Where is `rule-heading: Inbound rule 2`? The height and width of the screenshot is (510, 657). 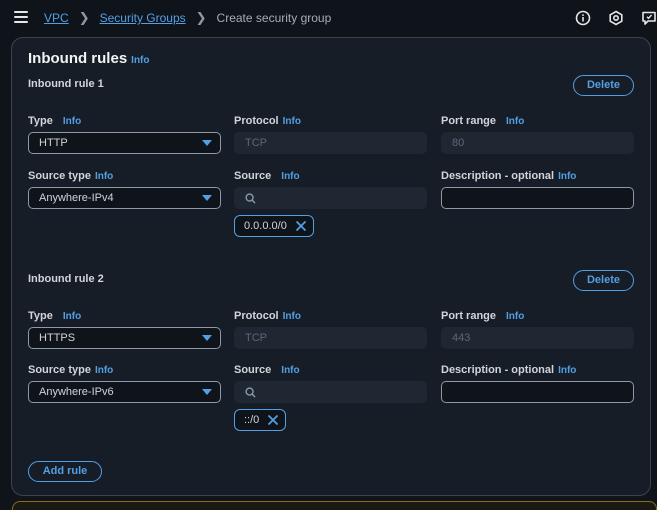
rule-heading: Inbound rule 2 is located at coordinates (66, 279).